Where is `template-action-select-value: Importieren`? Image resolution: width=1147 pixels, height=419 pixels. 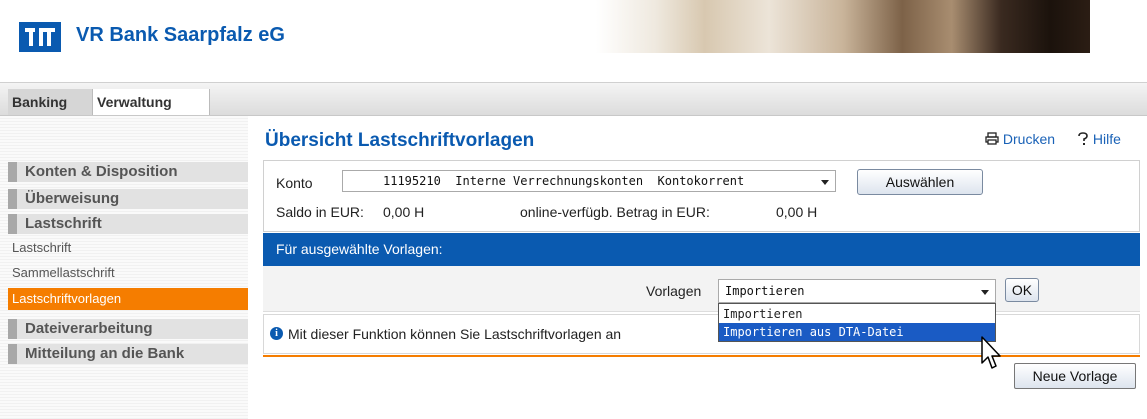
template-action-select-value: Importieren is located at coordinates (765, 291).